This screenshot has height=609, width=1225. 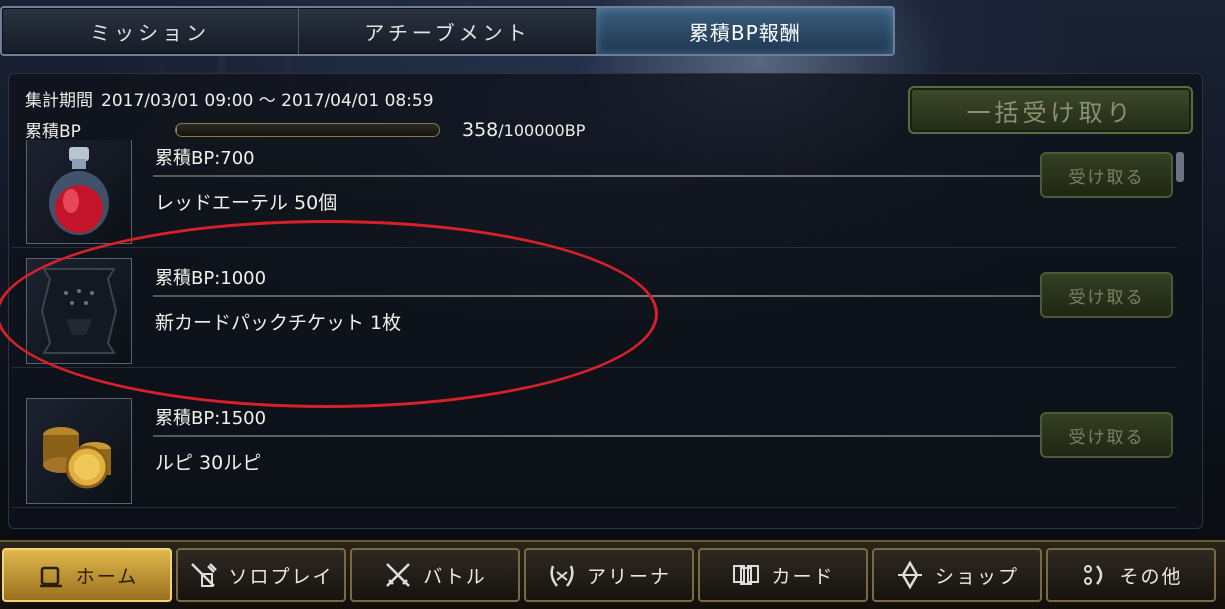 I want to click on bp-total: /100000BP, so click(x=542, y=130).